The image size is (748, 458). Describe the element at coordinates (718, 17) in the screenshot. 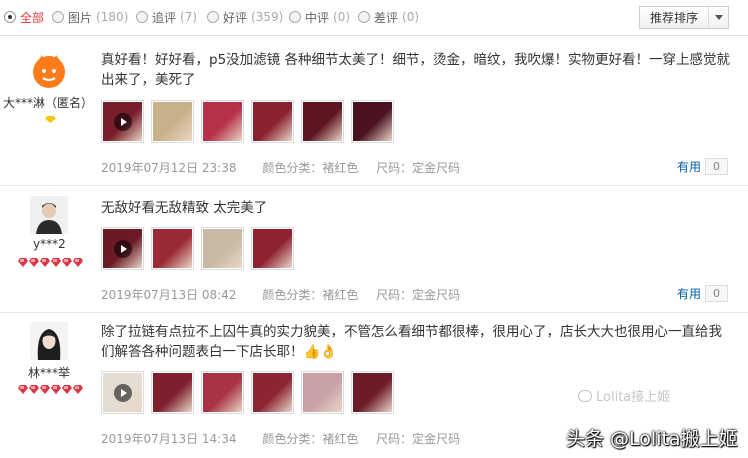

I see `dropdown-arrow` at that location.